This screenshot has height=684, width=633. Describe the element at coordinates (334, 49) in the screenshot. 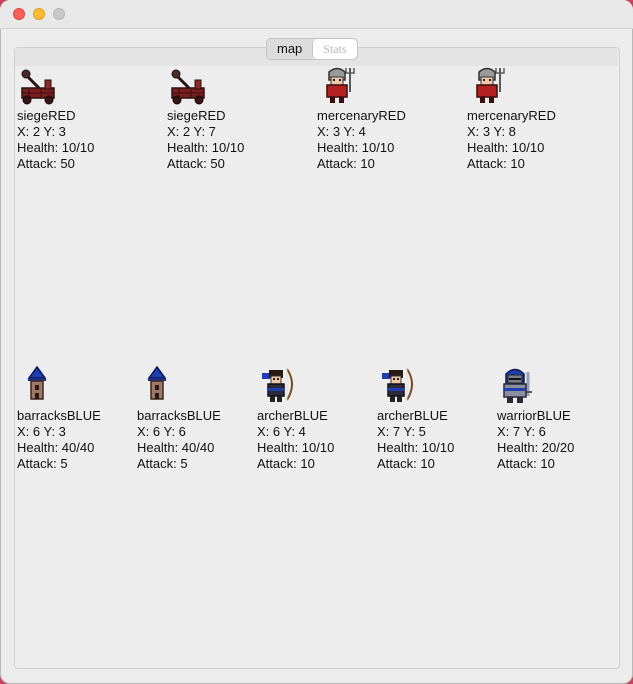

I see `tab-stats: Stats` at that location.